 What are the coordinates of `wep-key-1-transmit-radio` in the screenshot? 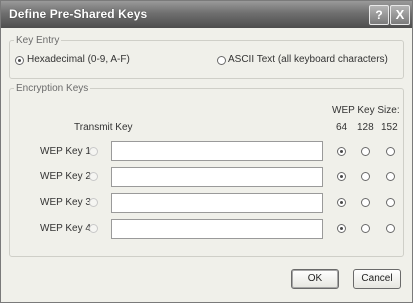 It's located at (93, 151).